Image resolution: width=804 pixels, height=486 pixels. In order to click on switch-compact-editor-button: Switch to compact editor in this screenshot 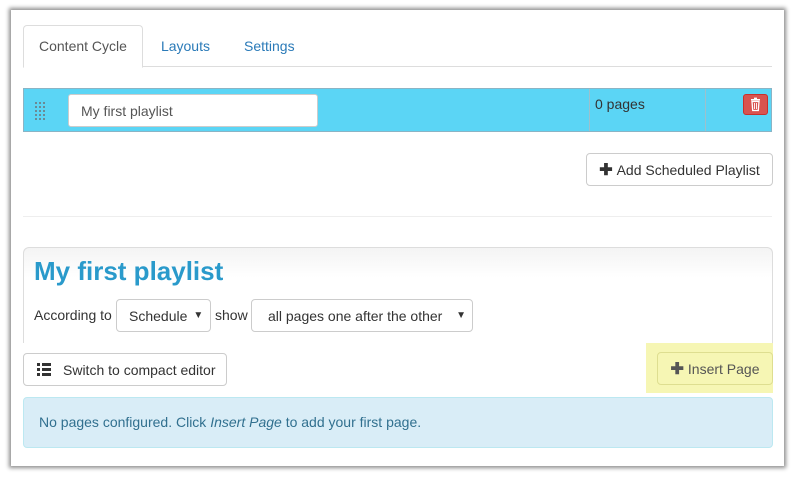, I will do `click(125, 369)`.